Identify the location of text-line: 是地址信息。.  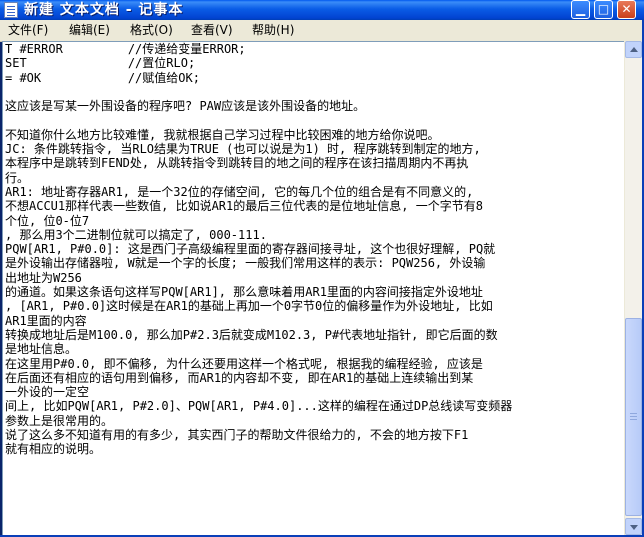
(41, 349).